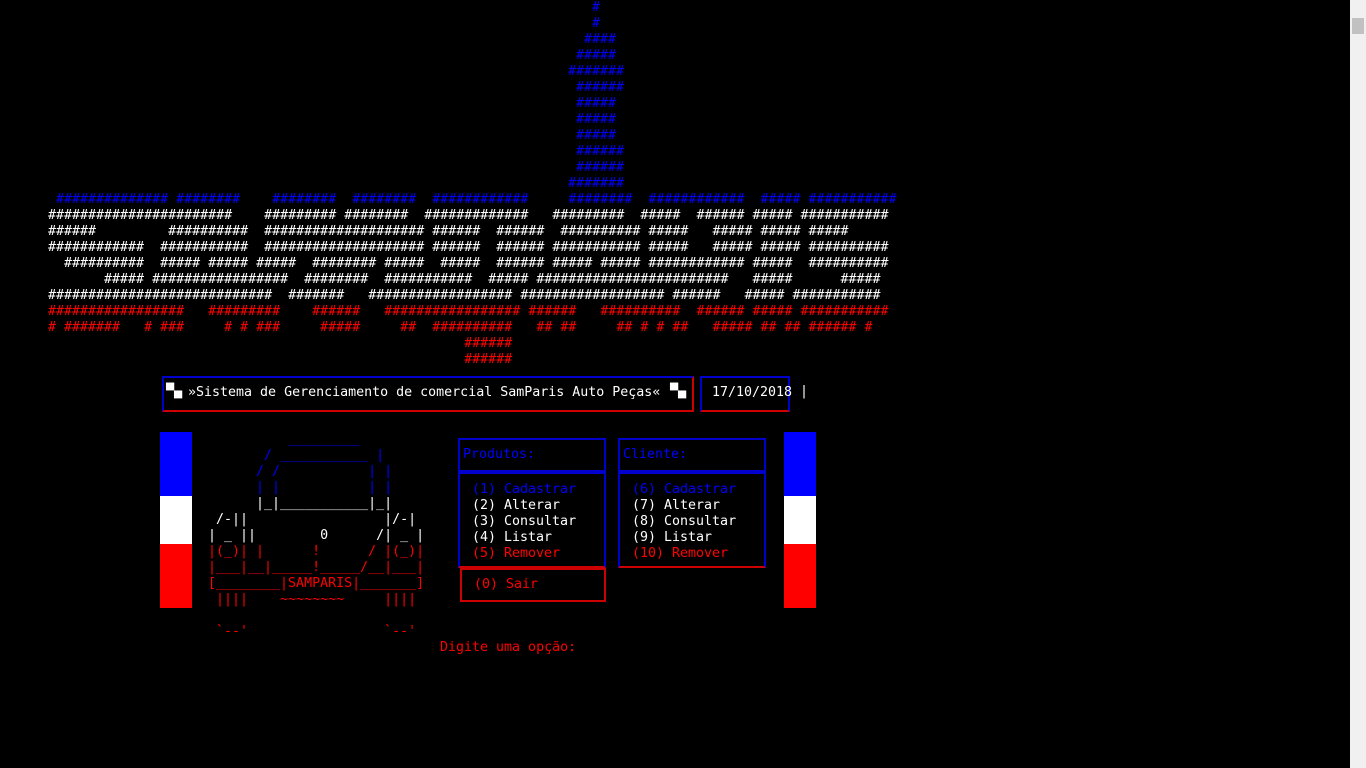 The width and height of the screenshot is (1366, 768). What do you see at coordinates (524, 490) in the screenshot?
I see `produtos-option-1: (1) Cadastrar` at bounding box center [524, 490].